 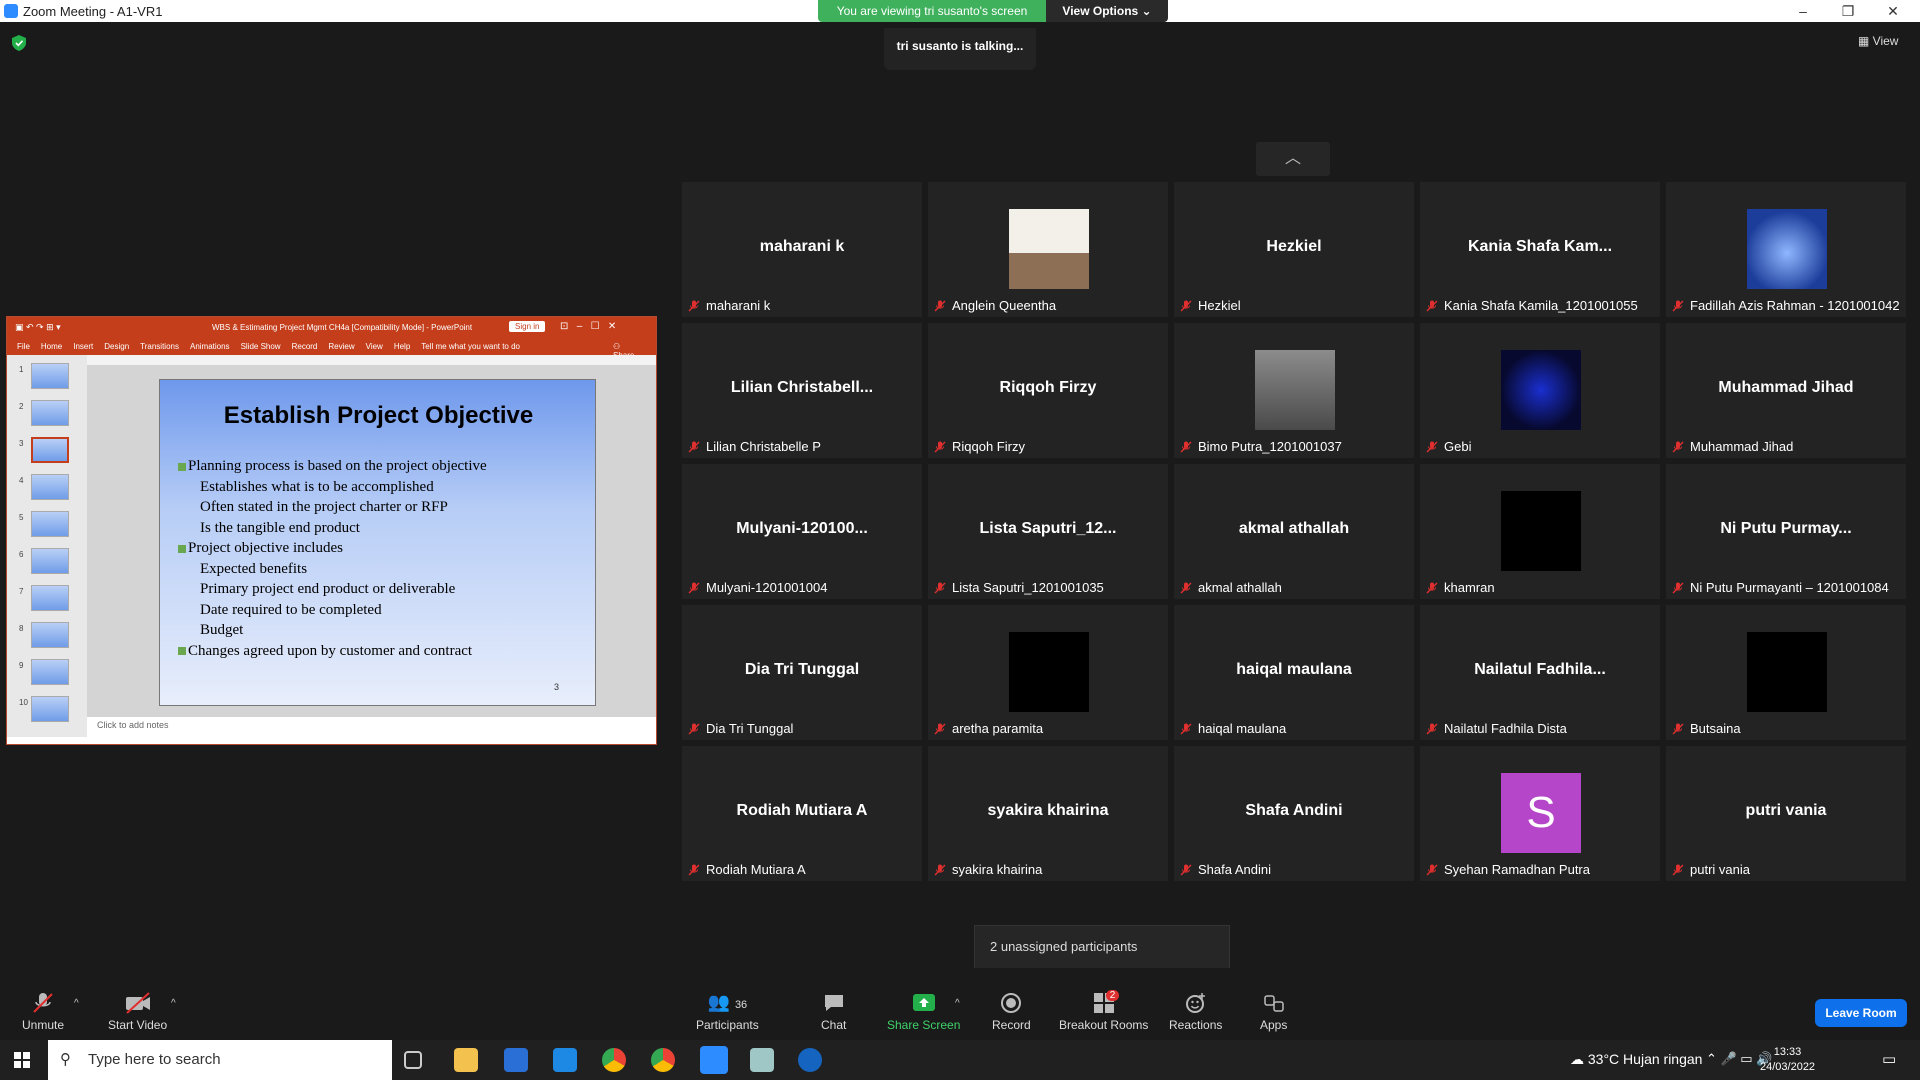 I want to click on chat-button: Chat, so click(x=833, y=1012).